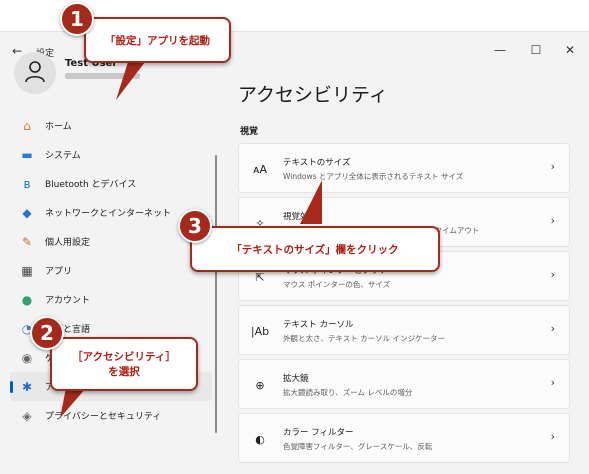 The image size is (589, 474). I want to click on callout-2-pointer, so click(73, 403).